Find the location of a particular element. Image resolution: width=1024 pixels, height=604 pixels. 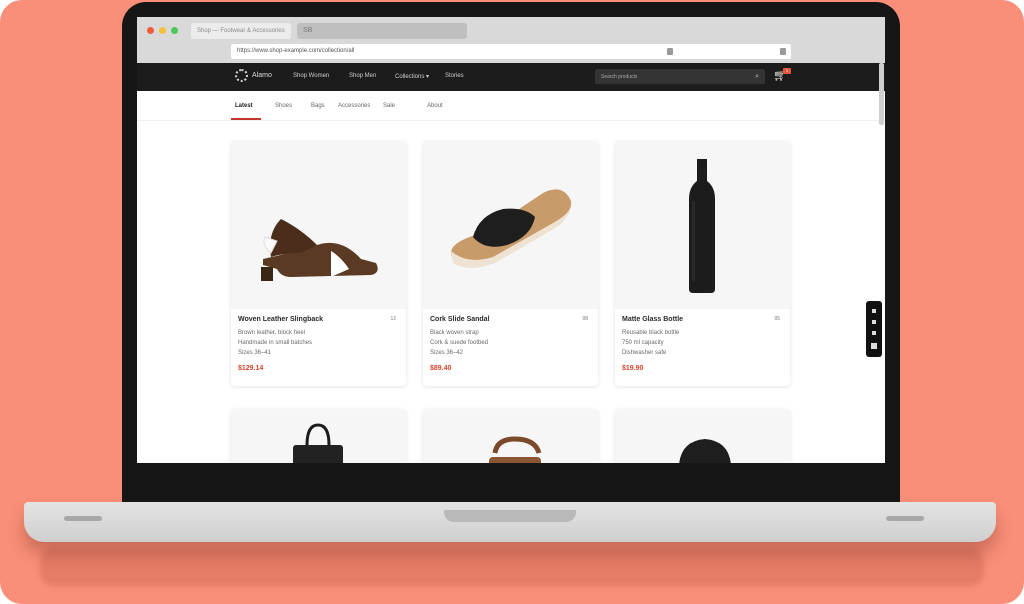

brand-name: Alamo is located at coordinates (262, 75).